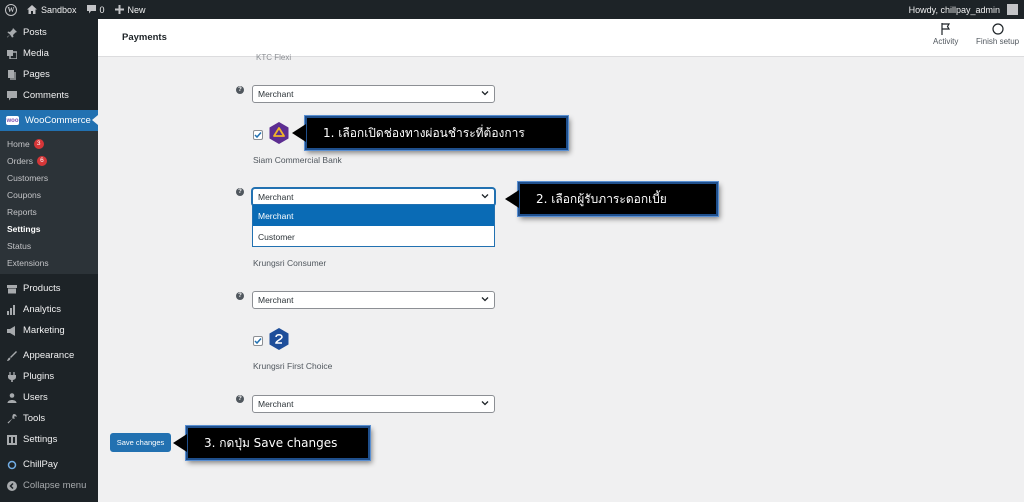 The image size is (1024, 502). What do you see at coordinates (18, 143) in the screenshot?
I see `submenu-label: Home` at bounding box center [18, 143].